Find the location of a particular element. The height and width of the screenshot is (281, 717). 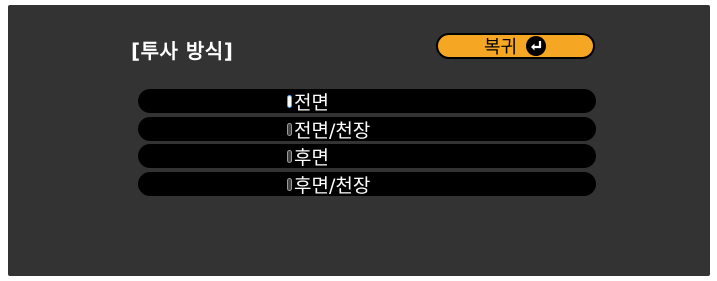

return-button: 복귀 is located at coordinates (515, 46).